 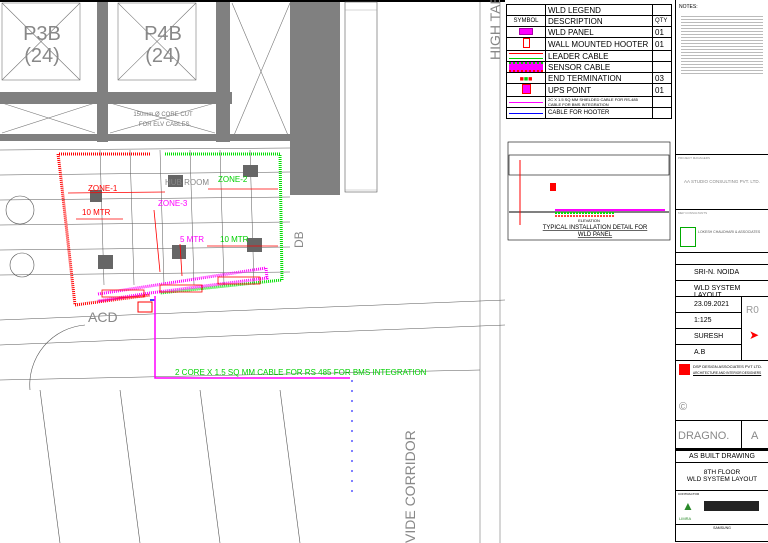 What do you see at coordinates (173, 203) in the screenshot?
I see `zone3-label: ZONE-3` at bounding box center [173, 203].